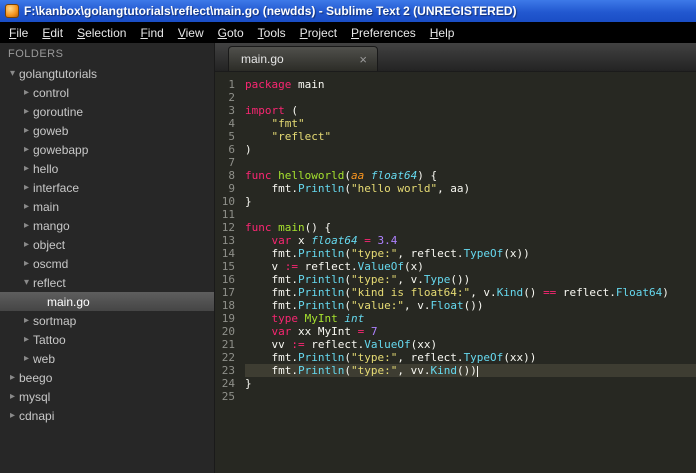 Image resolution: width=696 pixels, height=473 pixels. What do you see at coordinates (455, 305) in the screenshot?
I see `code-line: 18 fmt.Println("value:", v.Float())` at bounding box center [455, 305].